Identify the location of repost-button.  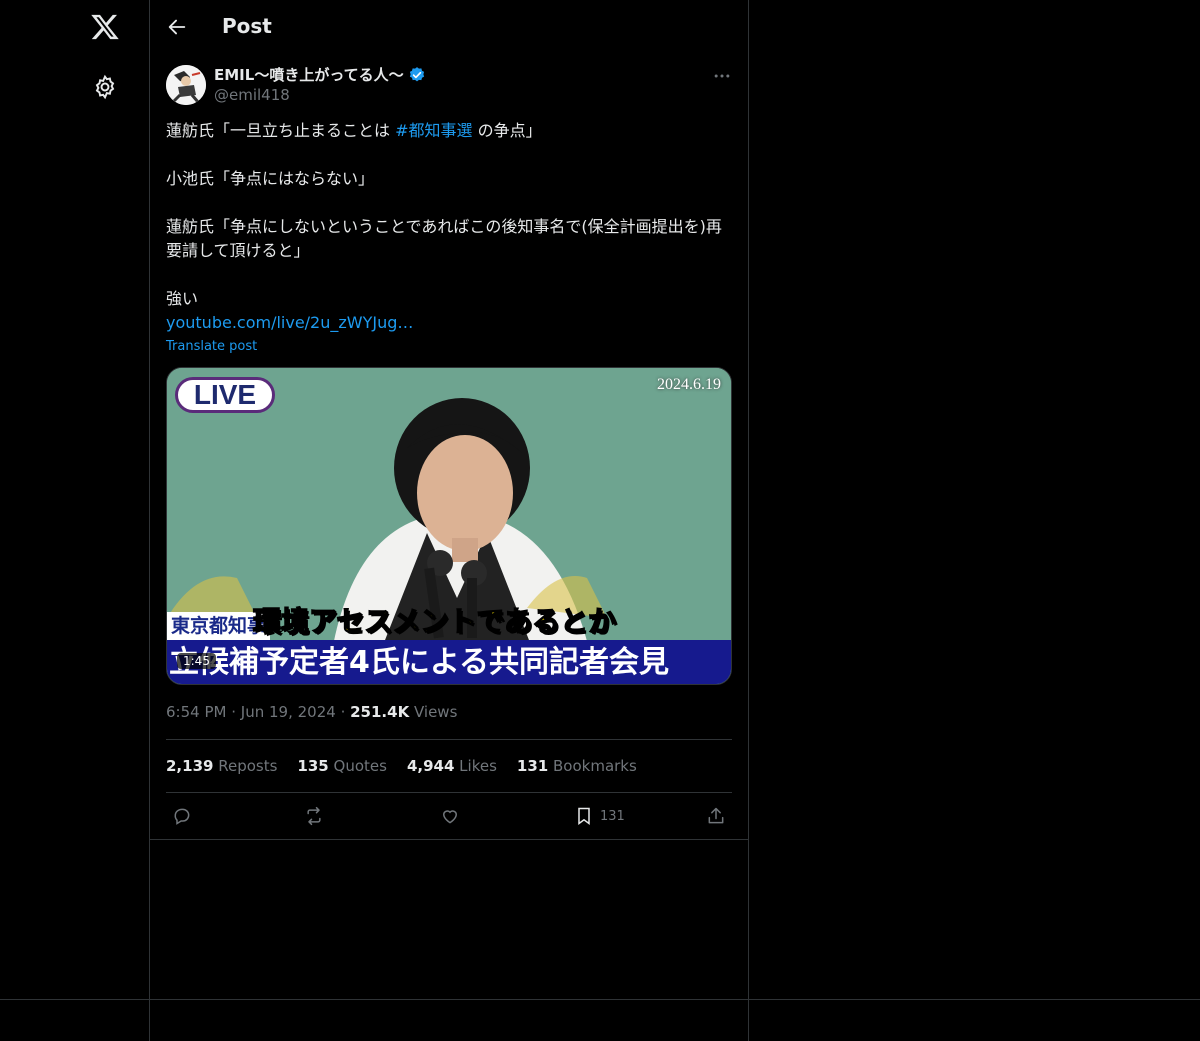
(314, 816).